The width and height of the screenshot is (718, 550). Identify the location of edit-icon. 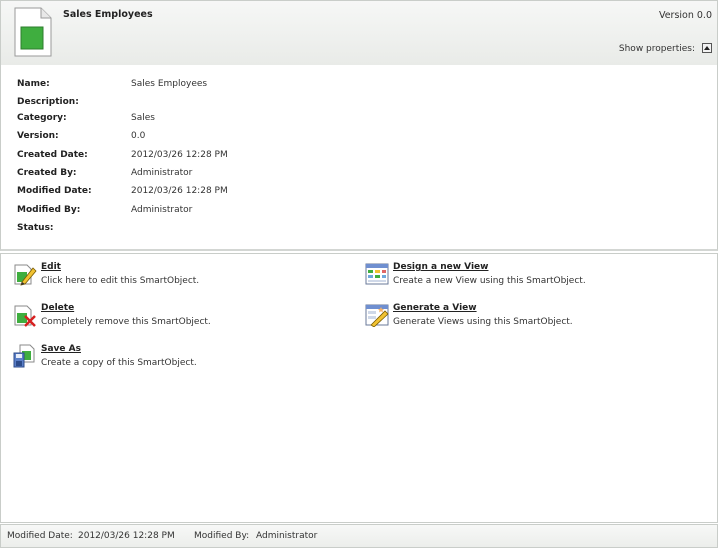
(25, 275).